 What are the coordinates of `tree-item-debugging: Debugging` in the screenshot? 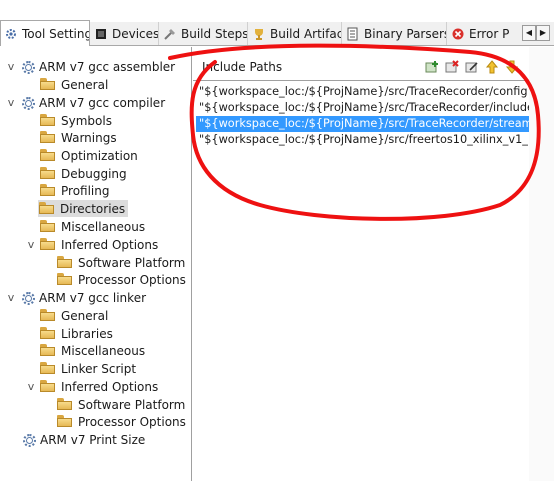 It's located at (83, 173).